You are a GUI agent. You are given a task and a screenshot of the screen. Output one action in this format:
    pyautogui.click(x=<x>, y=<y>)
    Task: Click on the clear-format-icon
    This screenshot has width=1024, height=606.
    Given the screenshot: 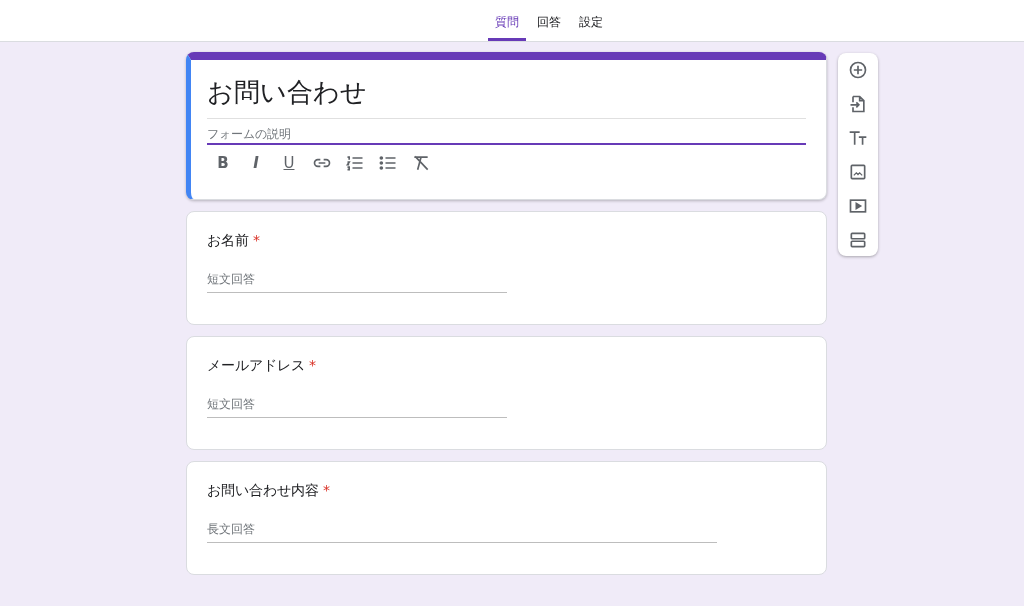 What is the action you would take?
    pyautogui.click(x=421, y=163)
    